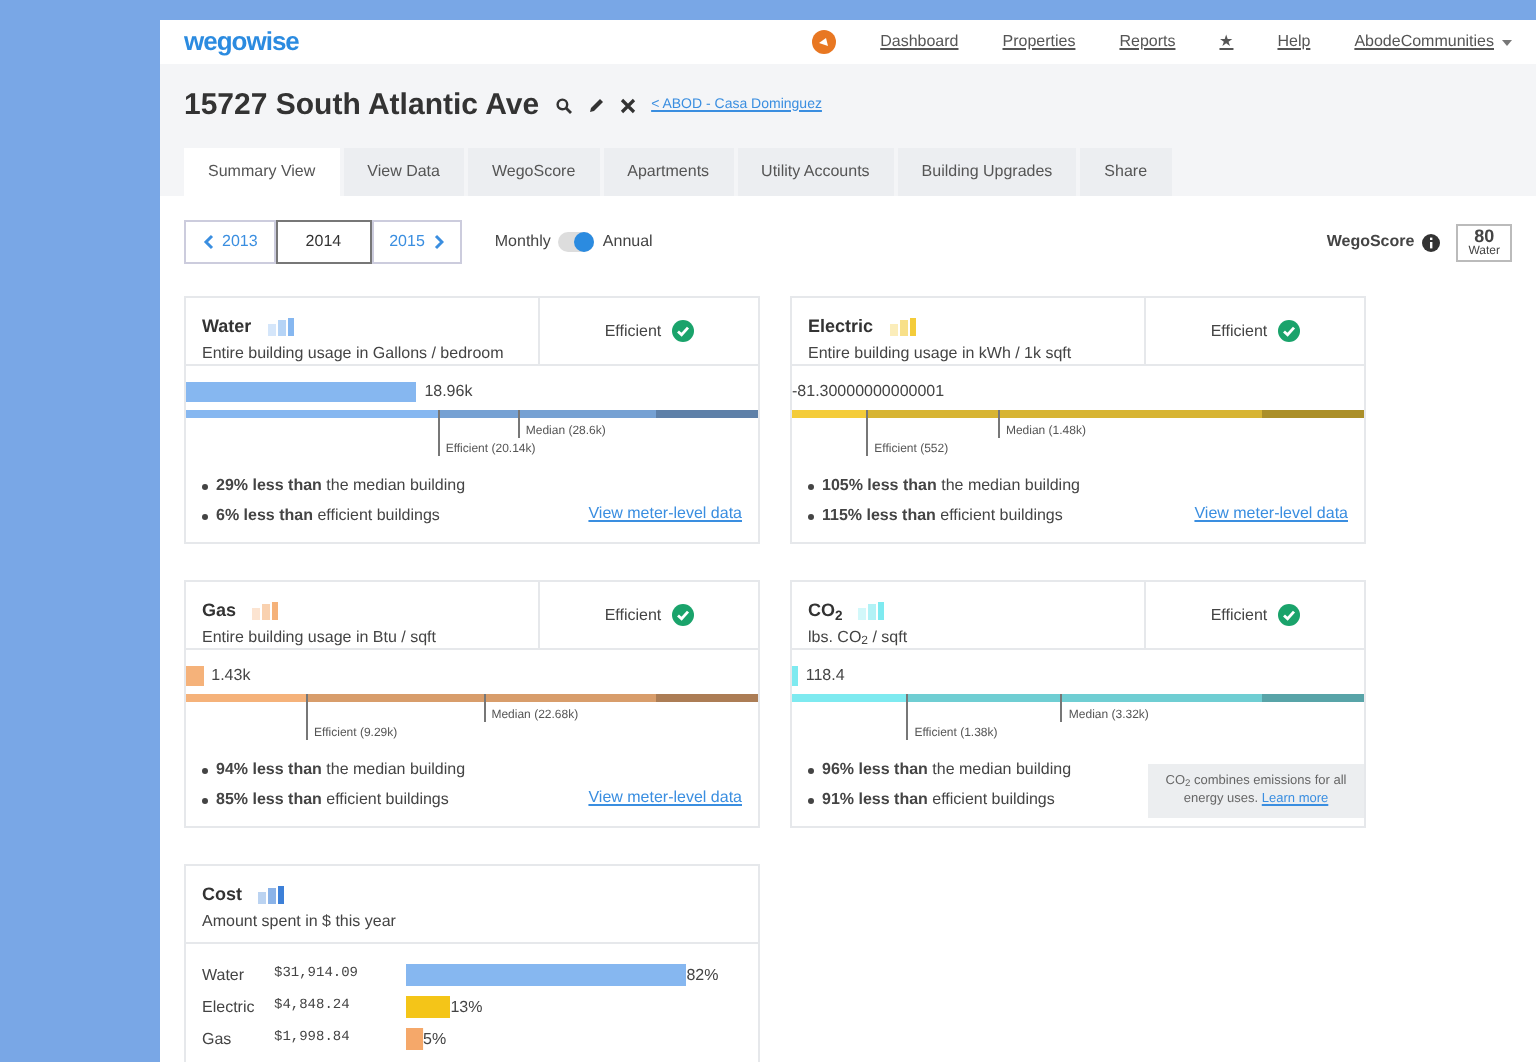 This screenshot has height=1062, width=1536. What do you see at coordinates (341, 770) in the screenshot?
I see `bullet-item: 94% less than the median building` at bounding box center [341, 770].